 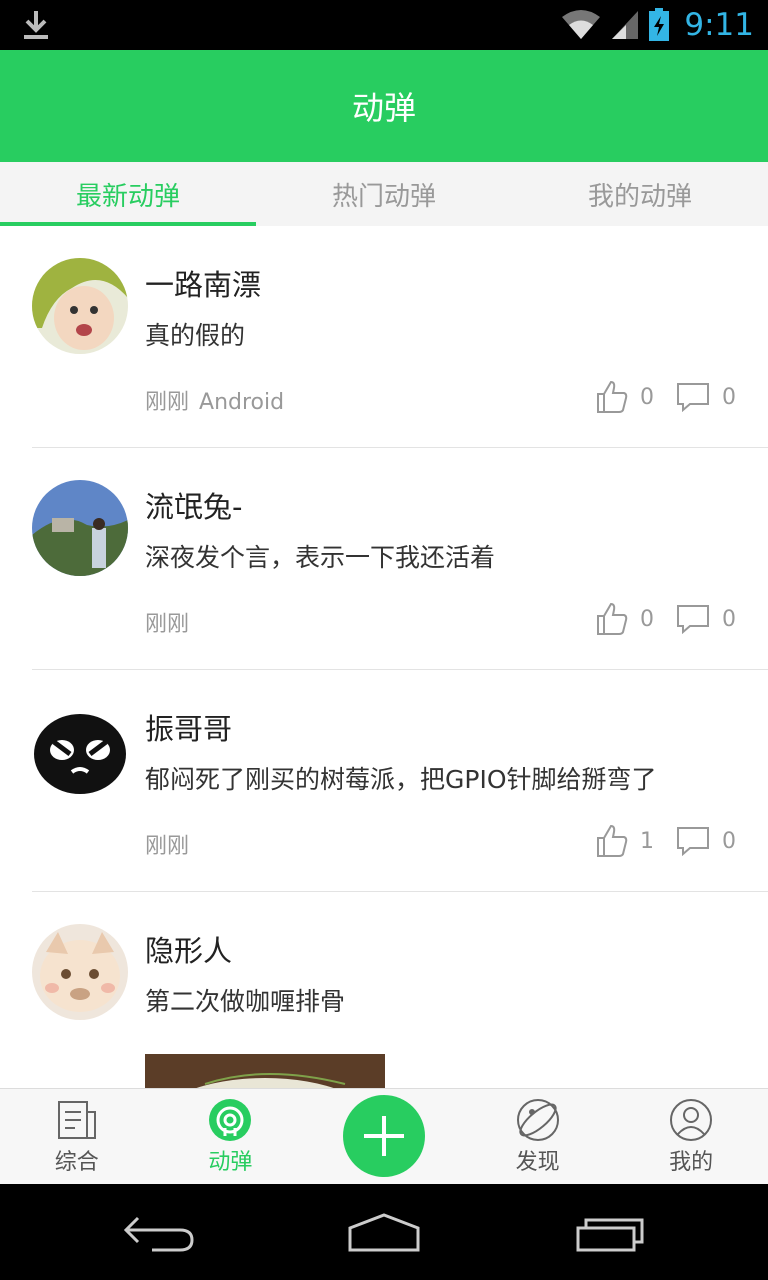 I want to click on news-icon, so click(x=76, y=1120).